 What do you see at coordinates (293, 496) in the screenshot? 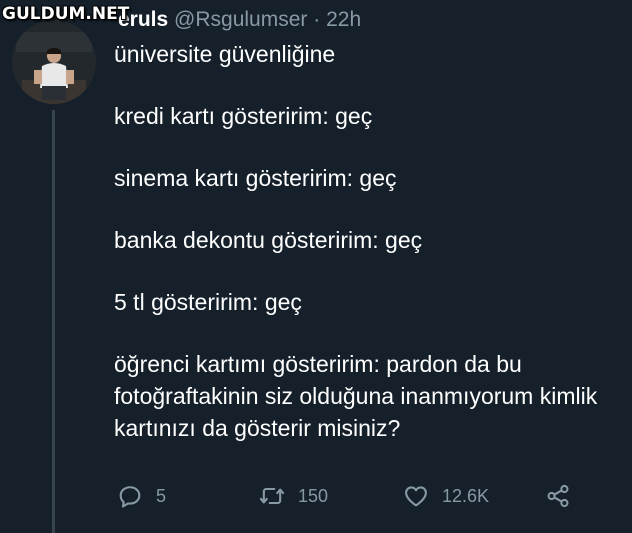
I see `retweet-button: 150` at bounding box center [293, 496].